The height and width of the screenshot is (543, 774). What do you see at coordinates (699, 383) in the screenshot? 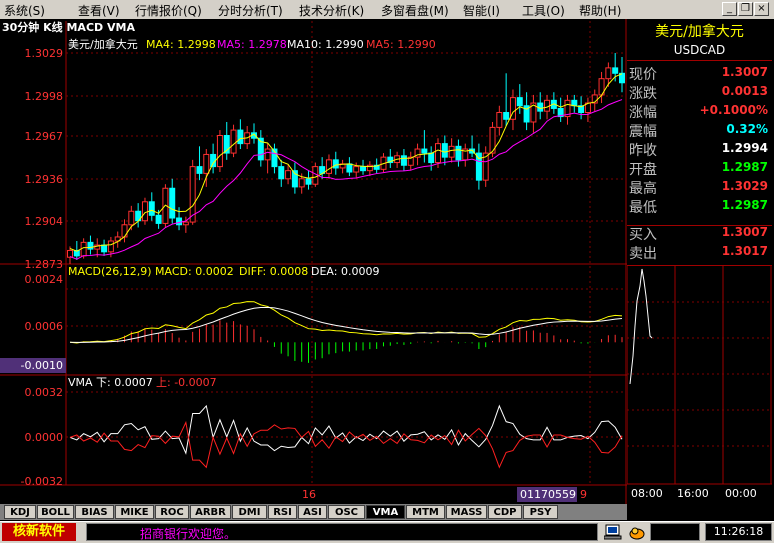
I see `mini-timeshare-chart: 08:00 16:00 00:00` at bounding box center [699, 383].